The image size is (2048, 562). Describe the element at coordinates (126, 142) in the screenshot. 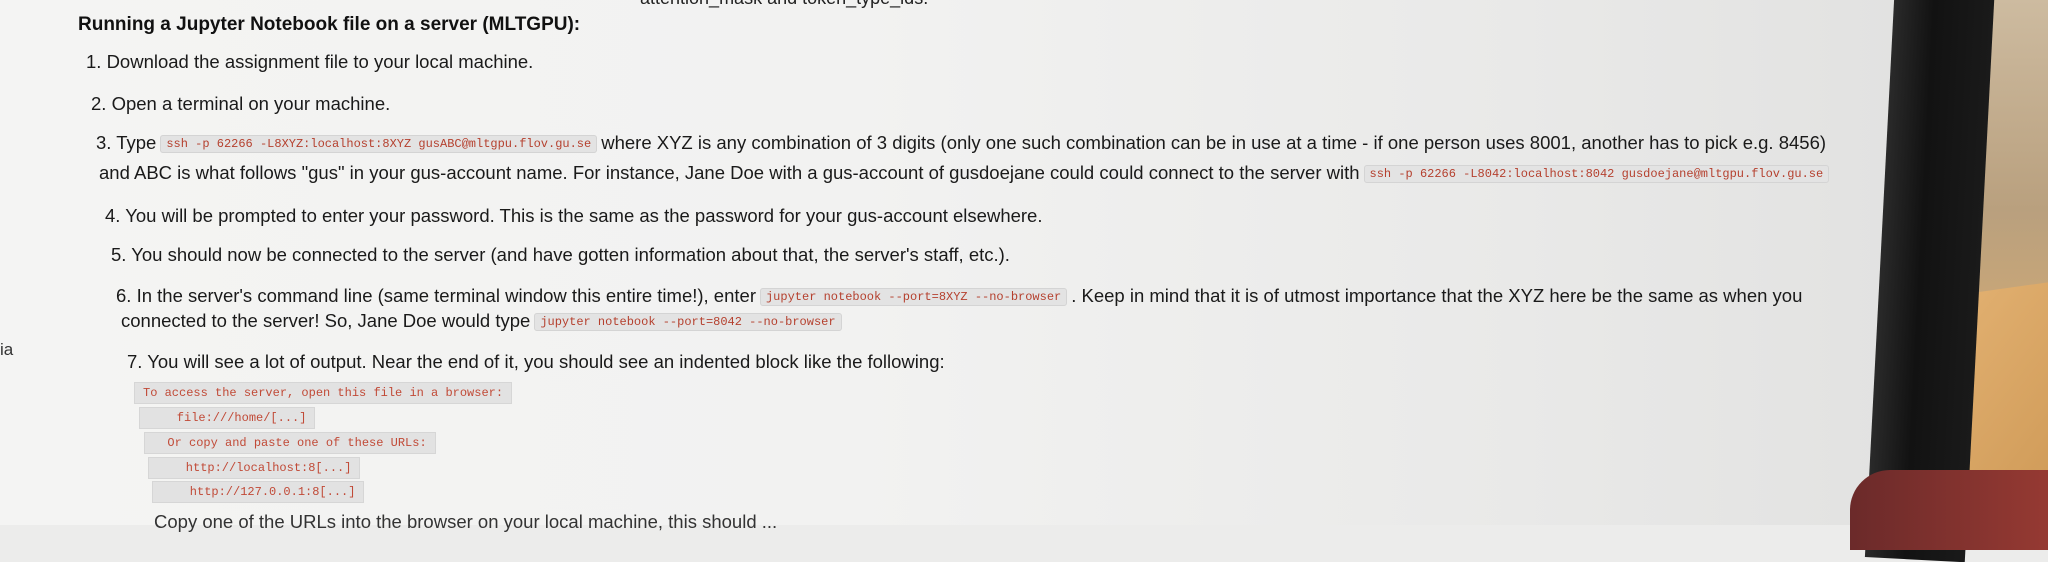

I see `step-3-prefix: 3. Type` at that location.